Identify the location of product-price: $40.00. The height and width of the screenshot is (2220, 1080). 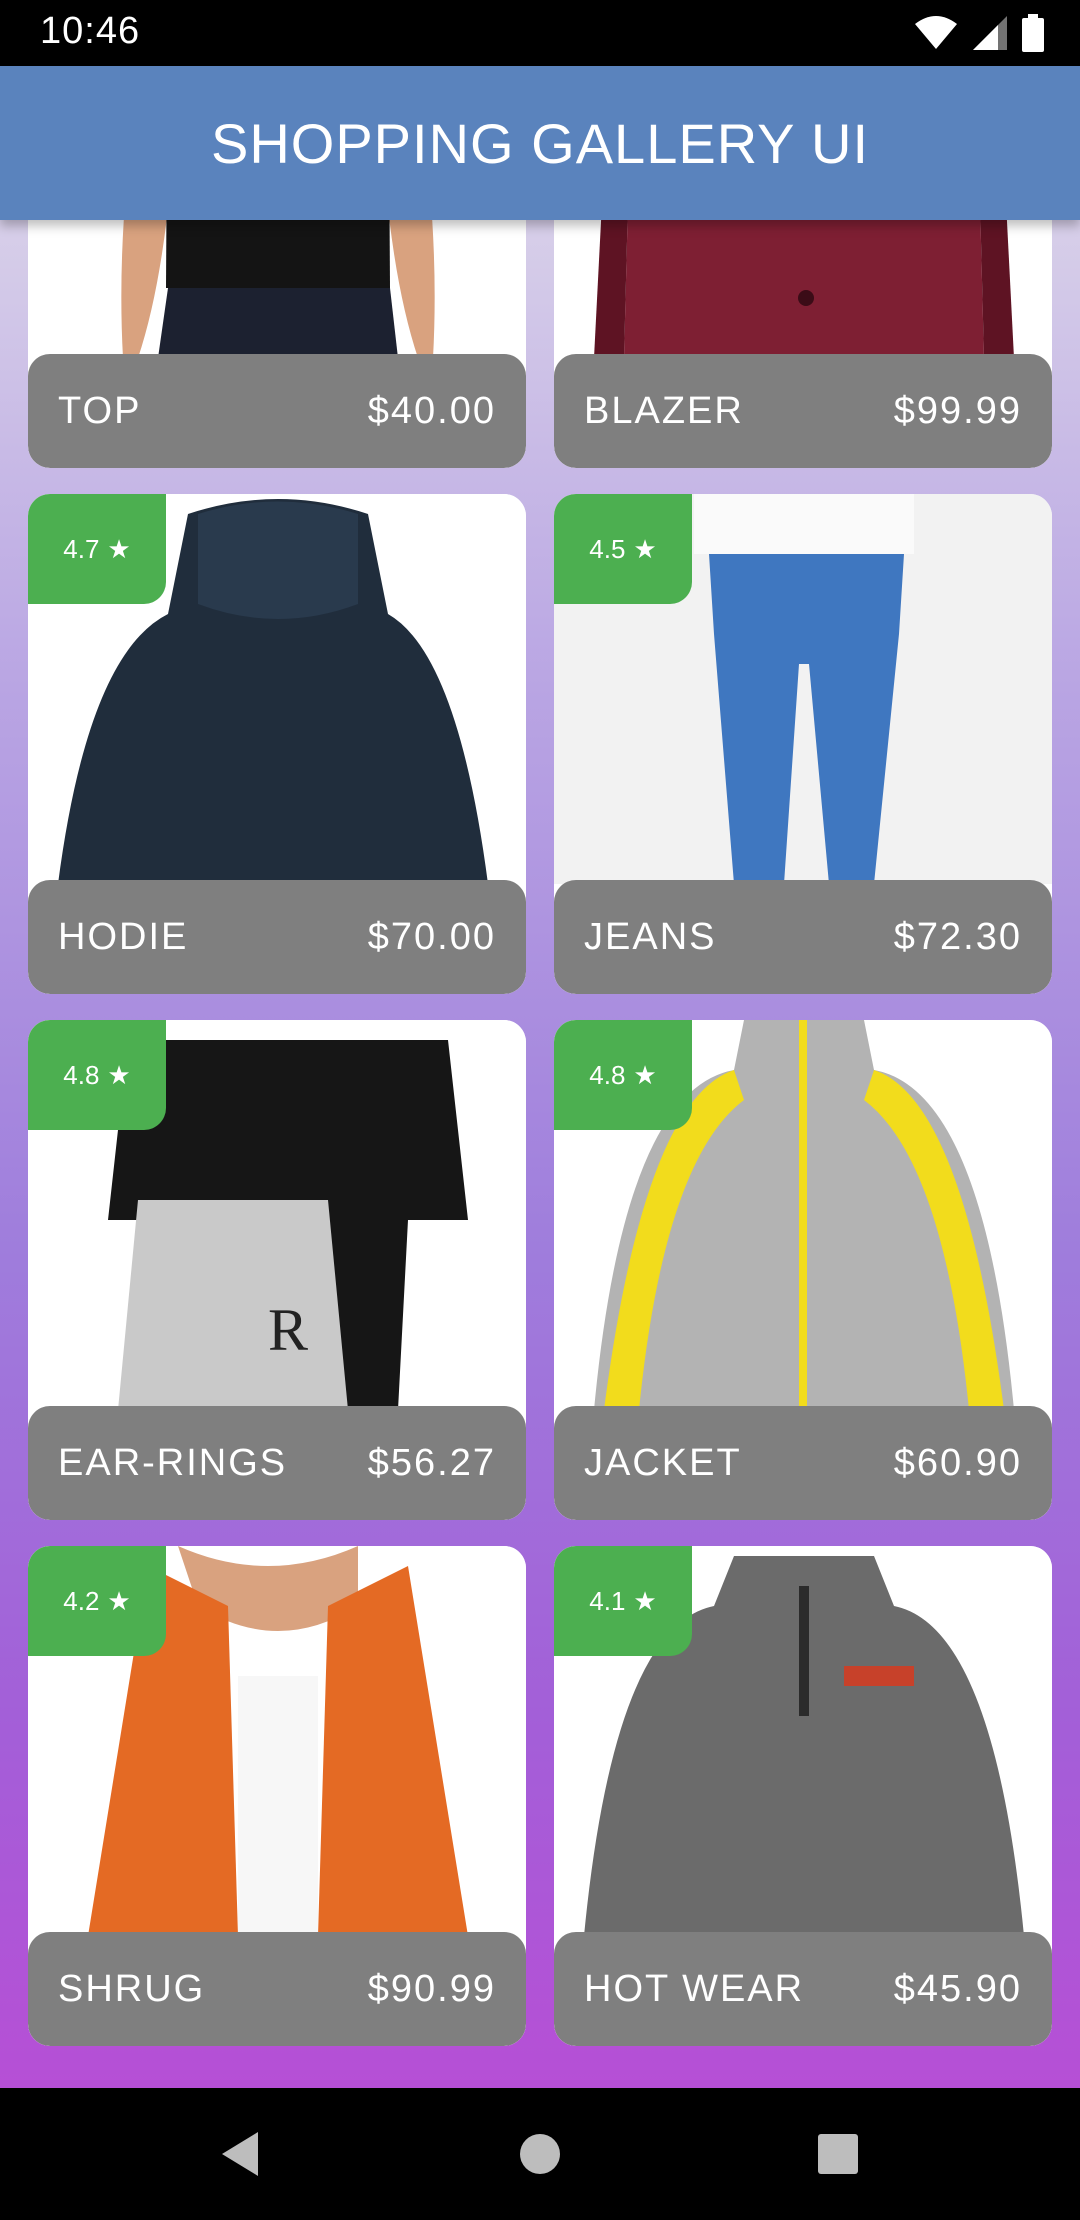
(431, 410).